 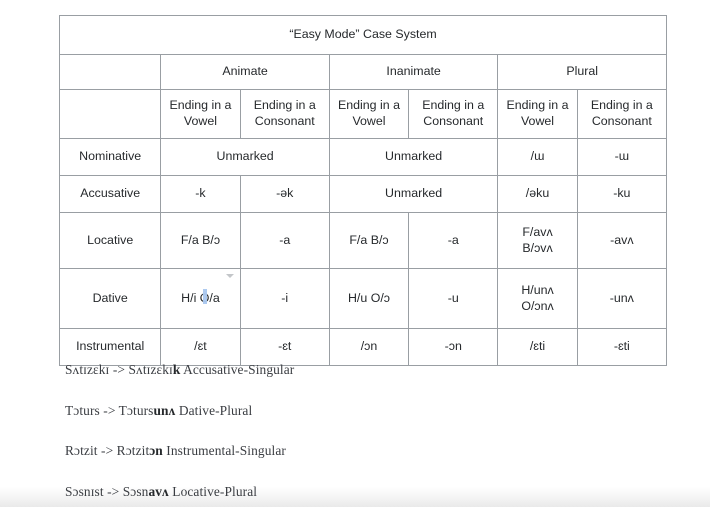 I want to click on row-label-instrumental: Instrumental, so click(x=110, y=347).